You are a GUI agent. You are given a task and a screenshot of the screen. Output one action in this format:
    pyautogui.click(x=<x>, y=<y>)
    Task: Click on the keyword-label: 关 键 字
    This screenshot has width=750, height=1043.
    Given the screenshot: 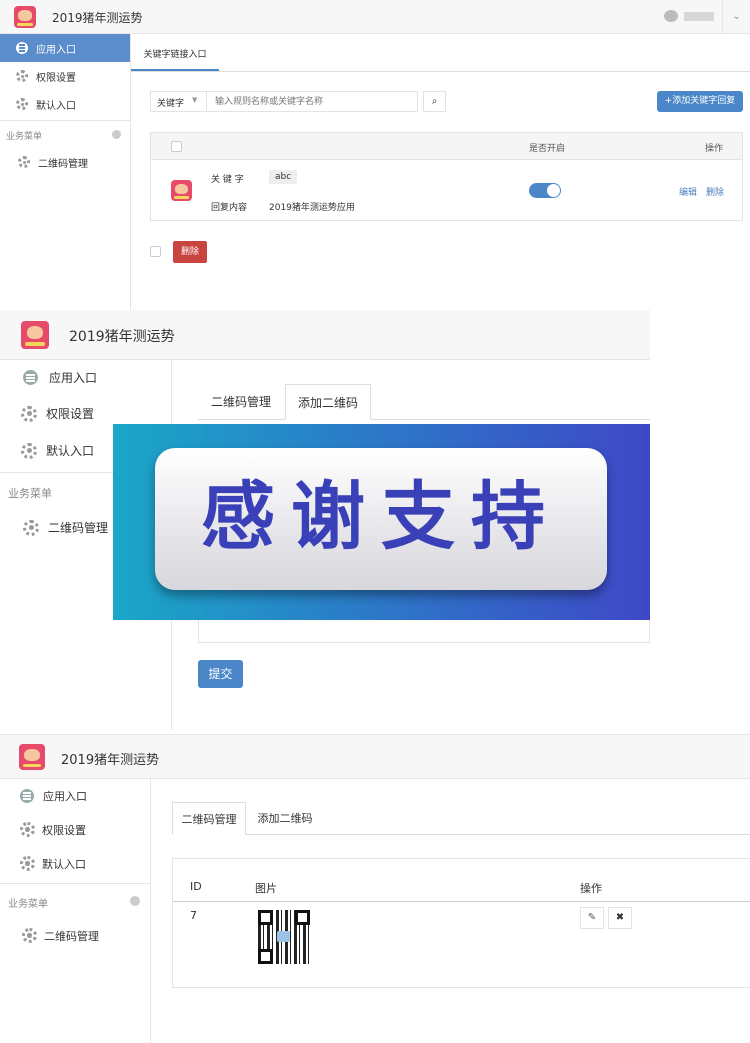 What is the action you would take?
    pyautogui.click(x=227, y=180)
    